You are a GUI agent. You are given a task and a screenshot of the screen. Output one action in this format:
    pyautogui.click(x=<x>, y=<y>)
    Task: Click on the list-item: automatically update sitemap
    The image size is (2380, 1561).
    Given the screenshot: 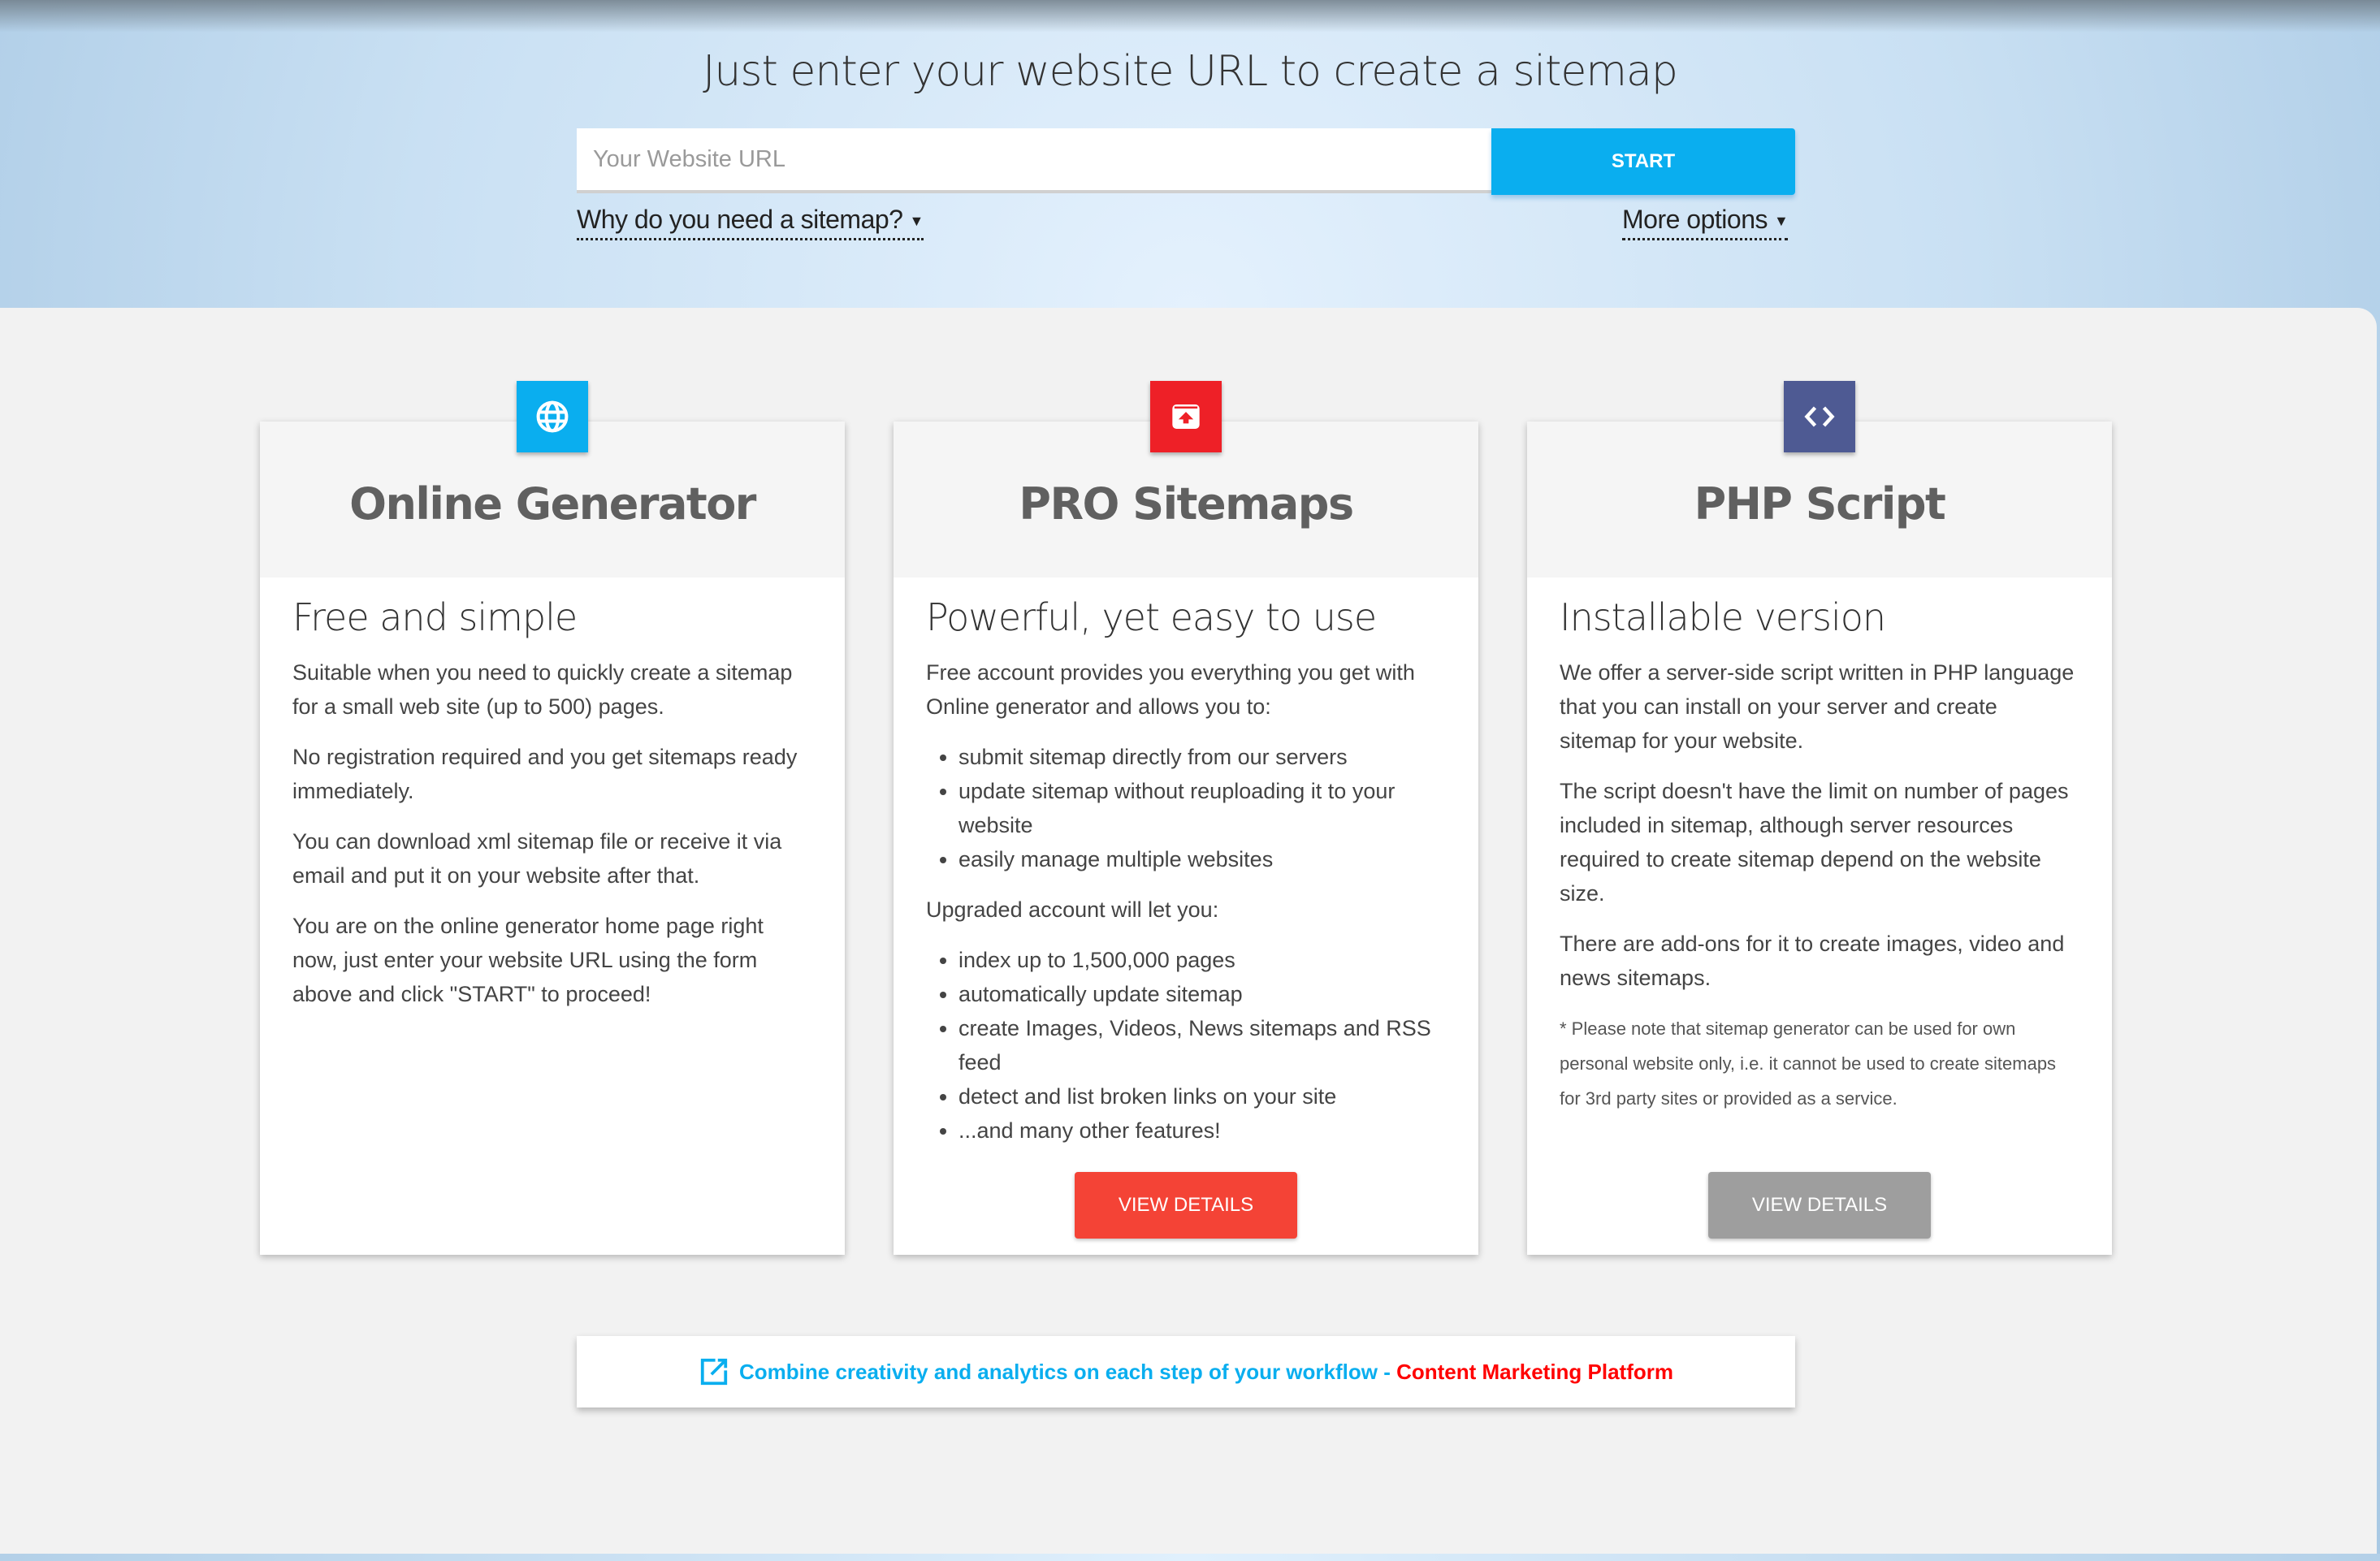 What is the action you would take?
    pyautogui.click(x=1202, y=994)
    